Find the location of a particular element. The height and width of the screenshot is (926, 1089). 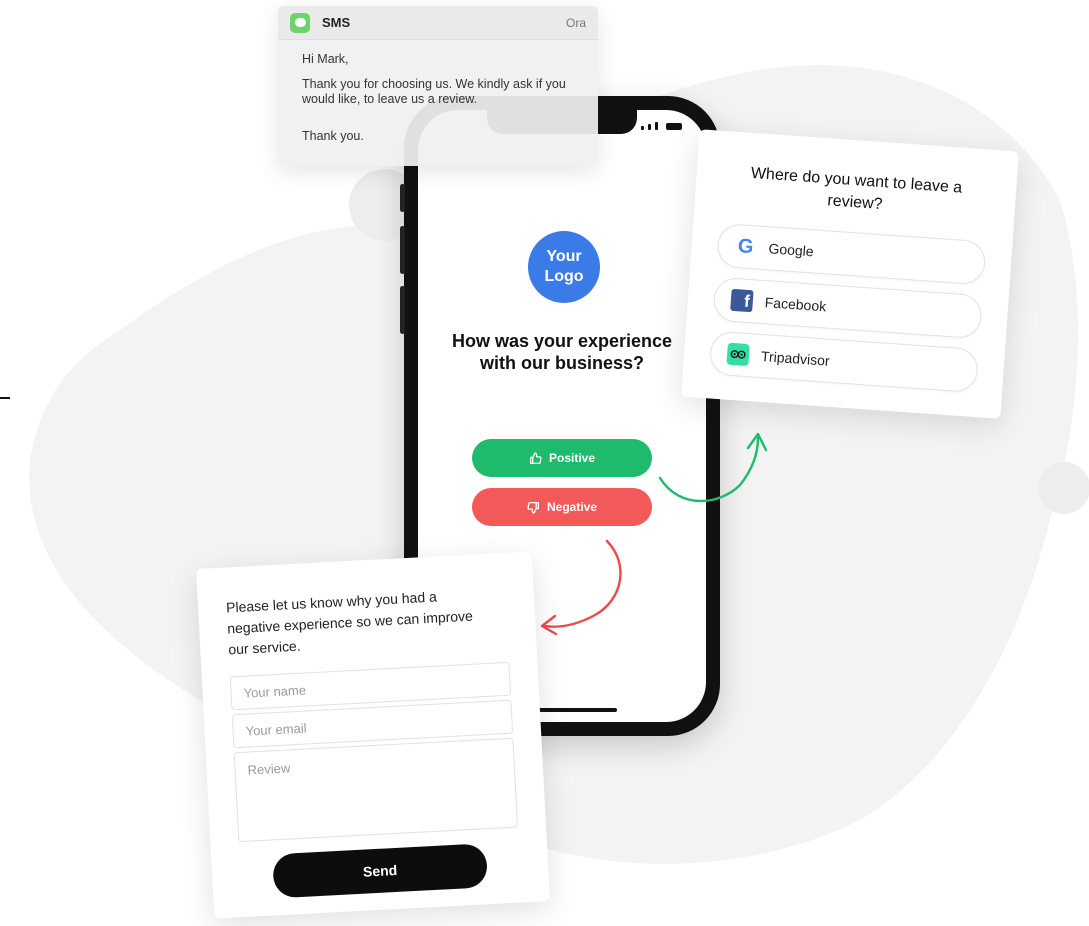

positive-button: Positive is located at coordinates (562, 458).